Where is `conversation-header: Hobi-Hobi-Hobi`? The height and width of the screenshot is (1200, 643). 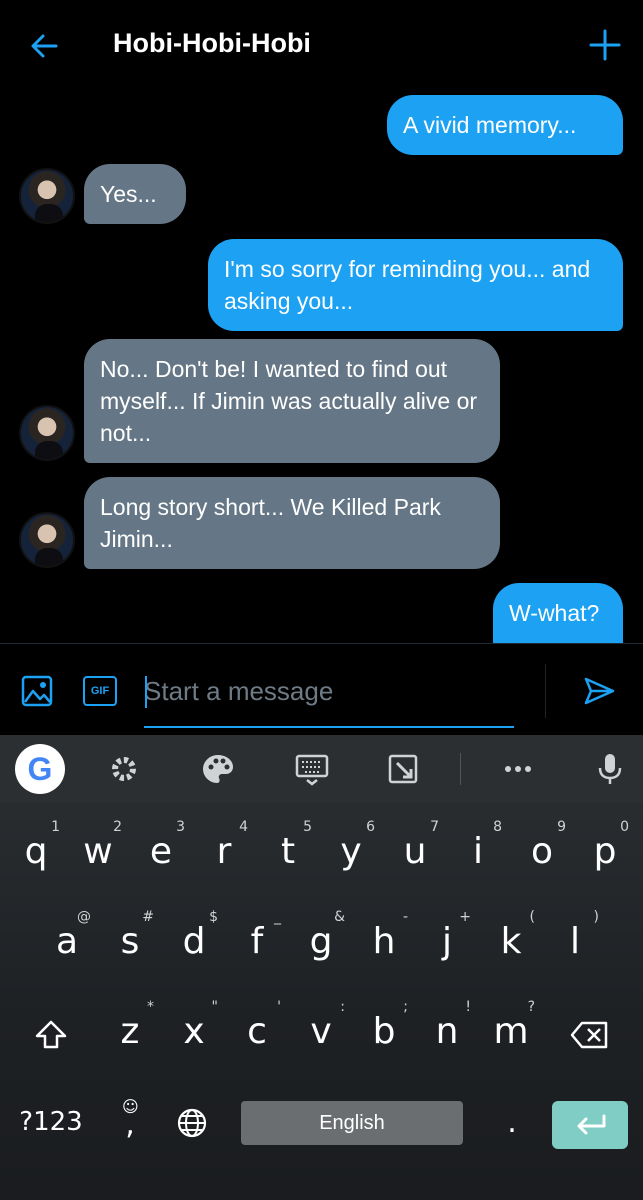 conversation-header: Hobi-Hobi-Hobi is located at coordinates (321, 46).